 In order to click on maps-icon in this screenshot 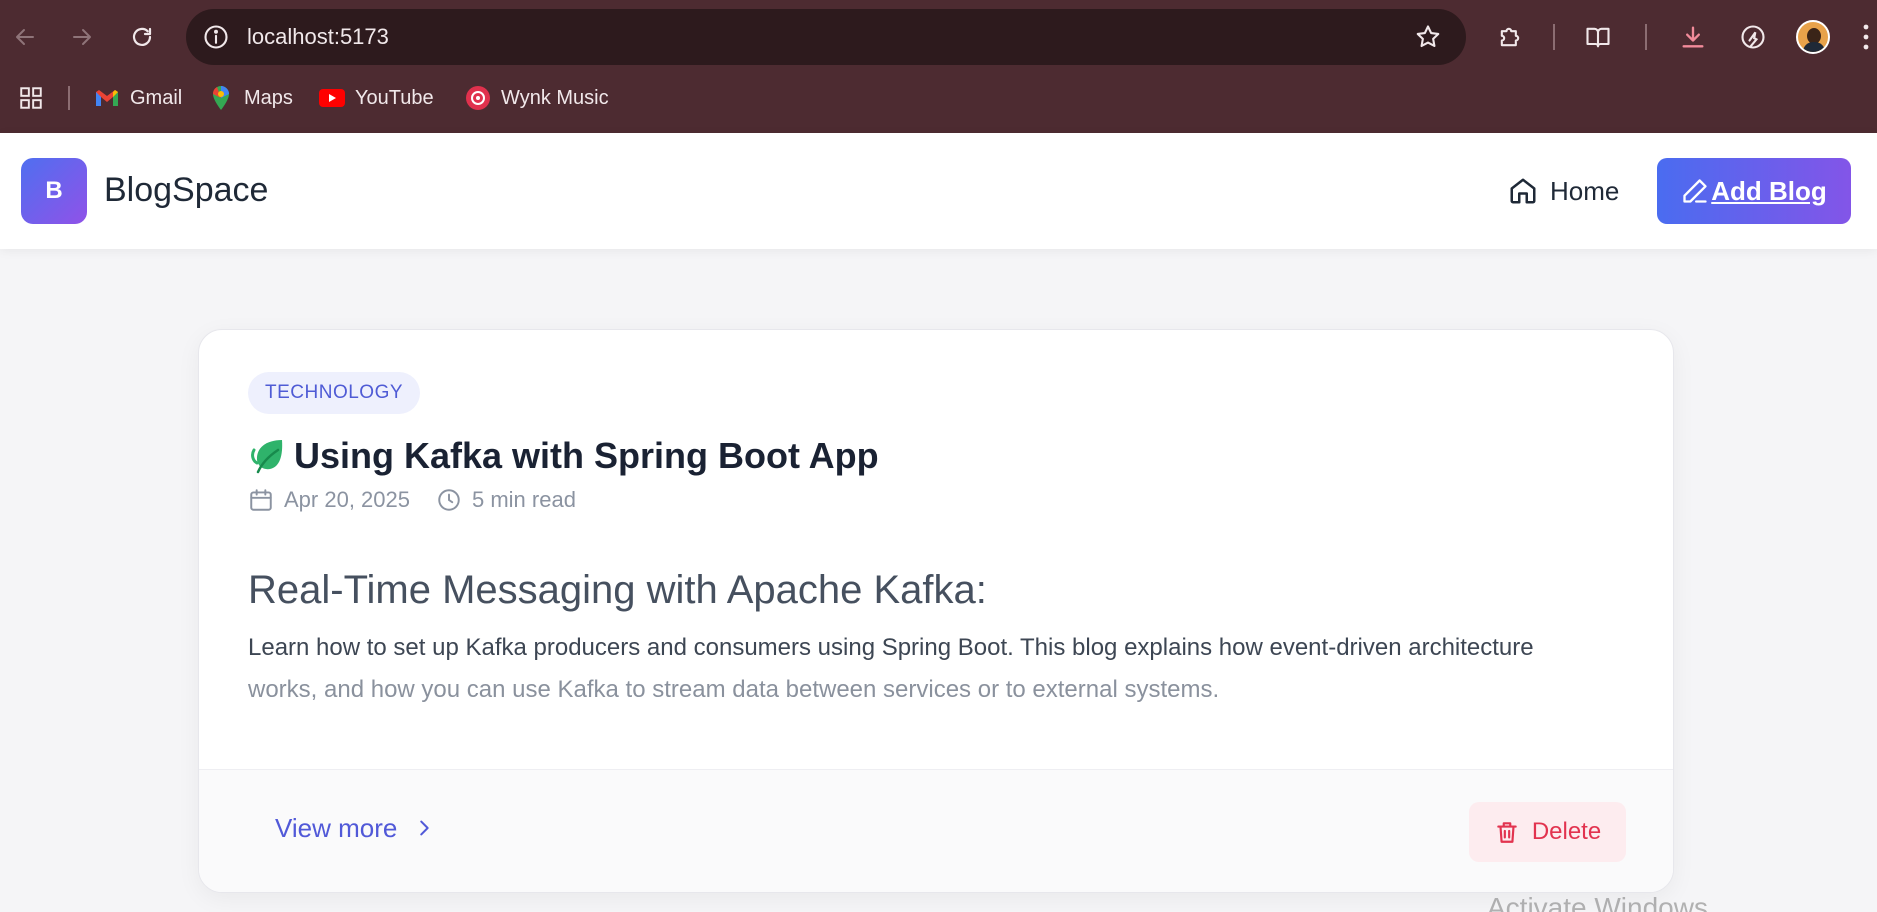, I will do `click(221, 98)`.